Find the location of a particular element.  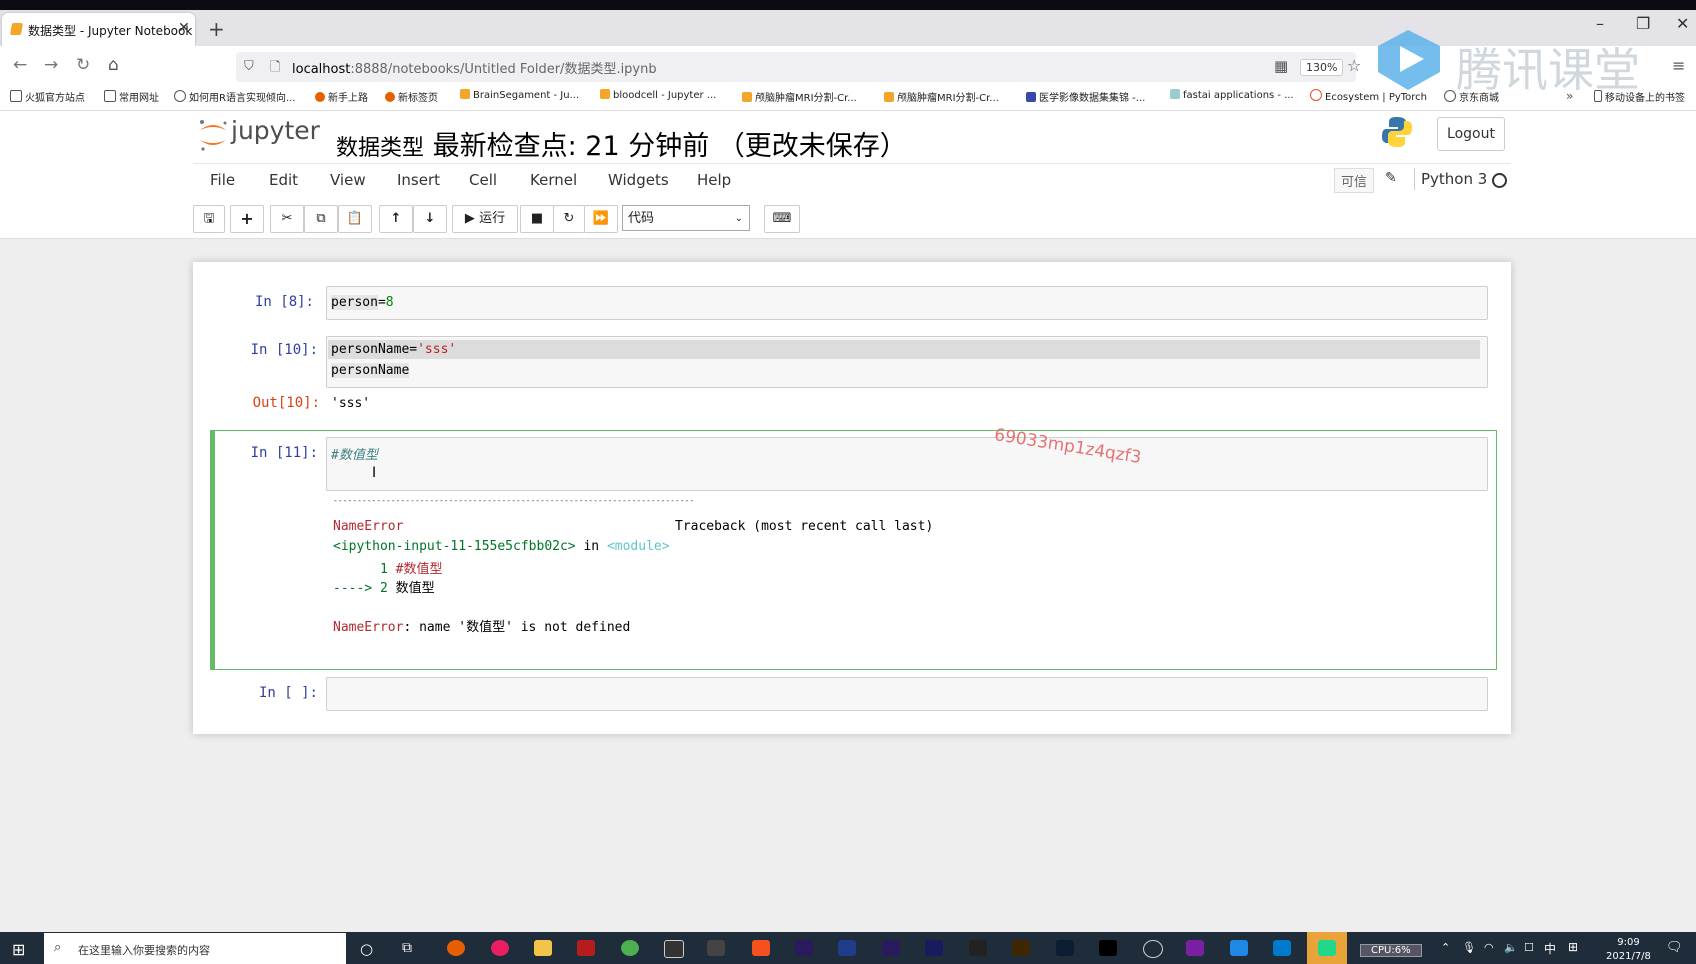

acrobat-icon is located at coordinates (978, 948).